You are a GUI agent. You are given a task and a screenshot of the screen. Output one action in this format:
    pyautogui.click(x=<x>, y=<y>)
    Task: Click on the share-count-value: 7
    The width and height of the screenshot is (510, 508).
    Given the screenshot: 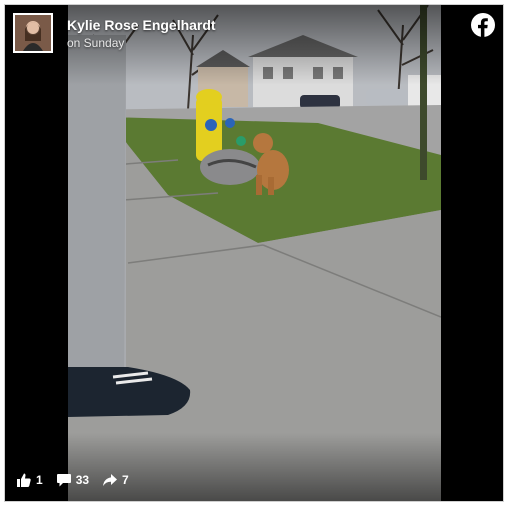 What is the action you would take?
    pyautogui.click(x=125, y=480)
    